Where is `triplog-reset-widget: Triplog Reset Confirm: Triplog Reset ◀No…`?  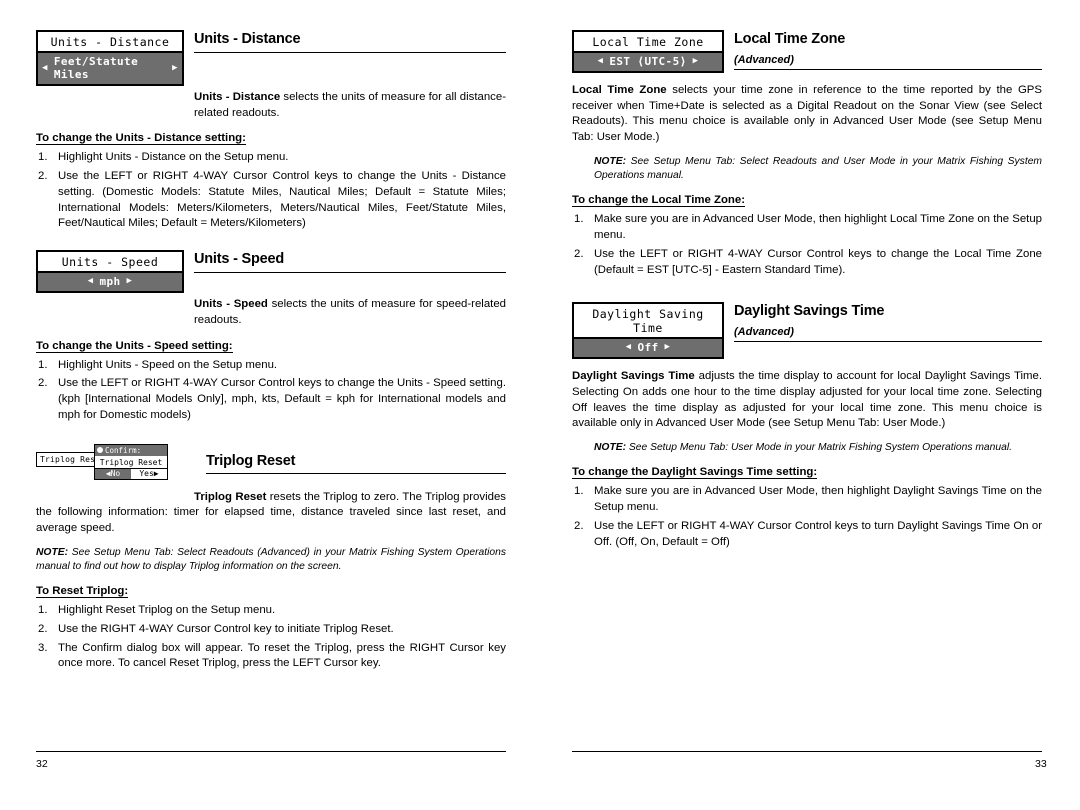
triplog-reset-widget: Triplog Reset Confirm: Triplog Reset ◀No… is located at coordinates (116, 465).